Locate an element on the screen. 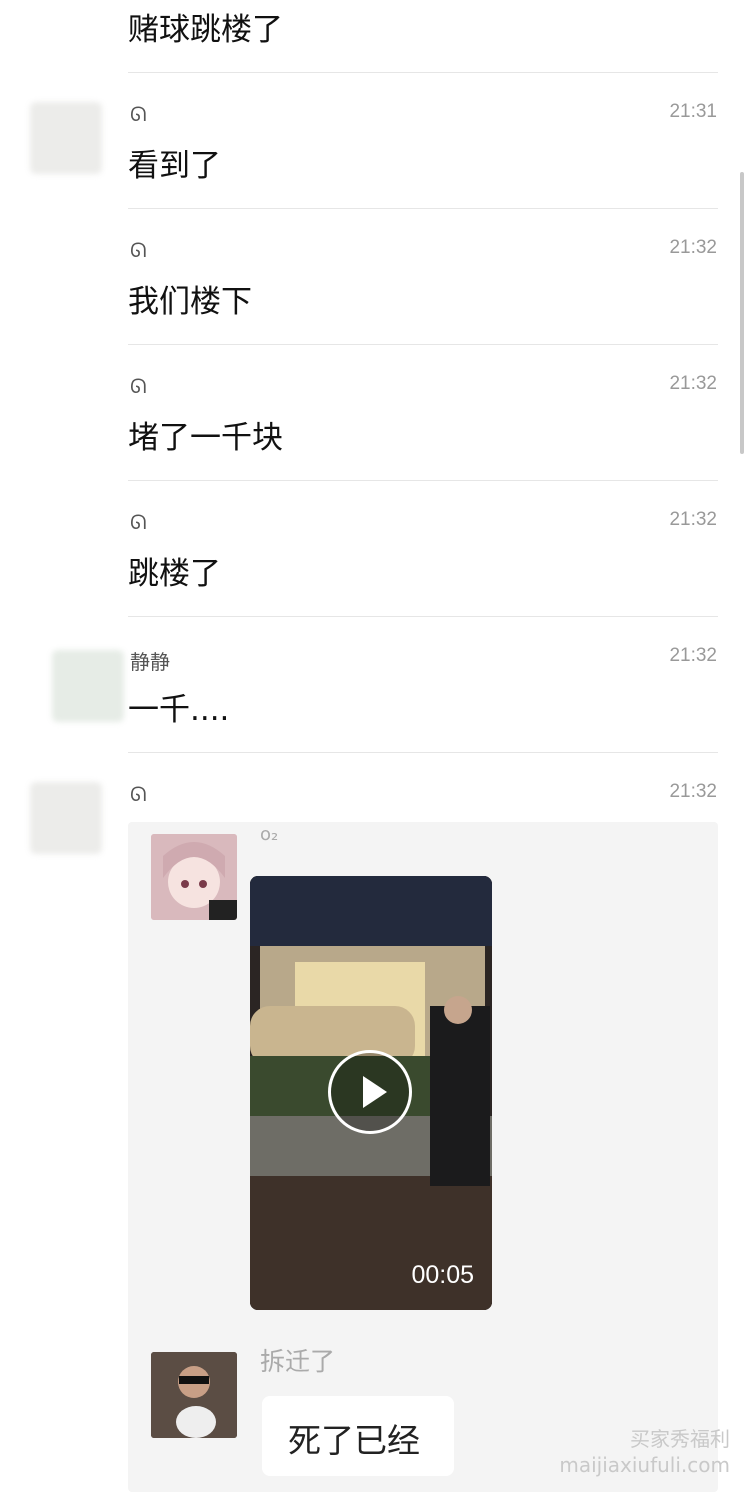 The image size is (750, 1492). message-text: 我们楼下 is located at coordinates (190, 302).